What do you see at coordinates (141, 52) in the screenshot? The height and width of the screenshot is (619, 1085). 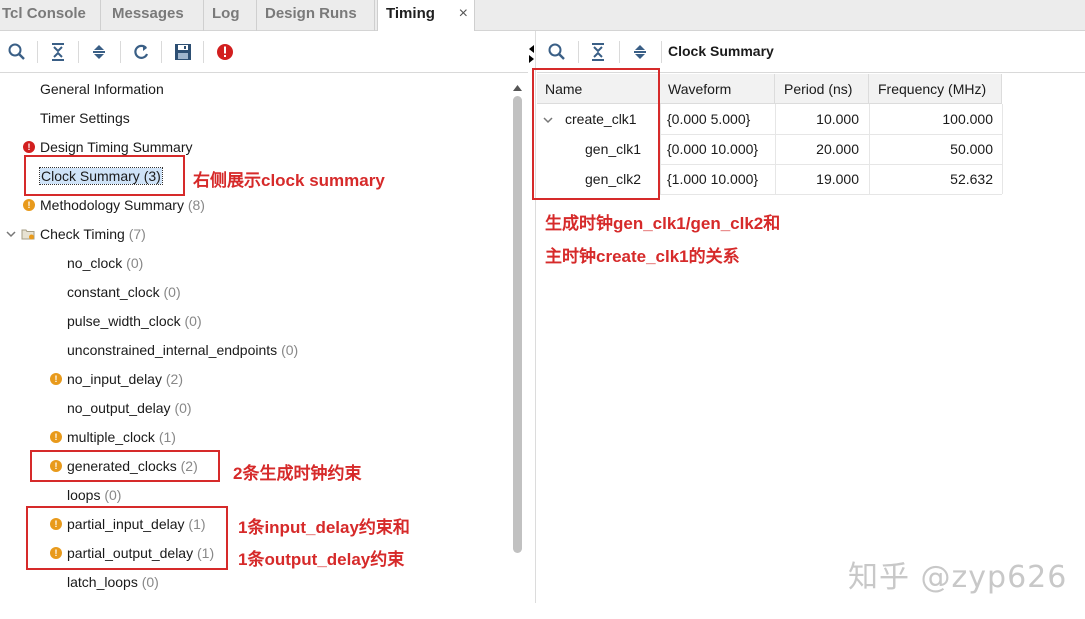 I see `refresh-icon` at bounding box center [141, 52].